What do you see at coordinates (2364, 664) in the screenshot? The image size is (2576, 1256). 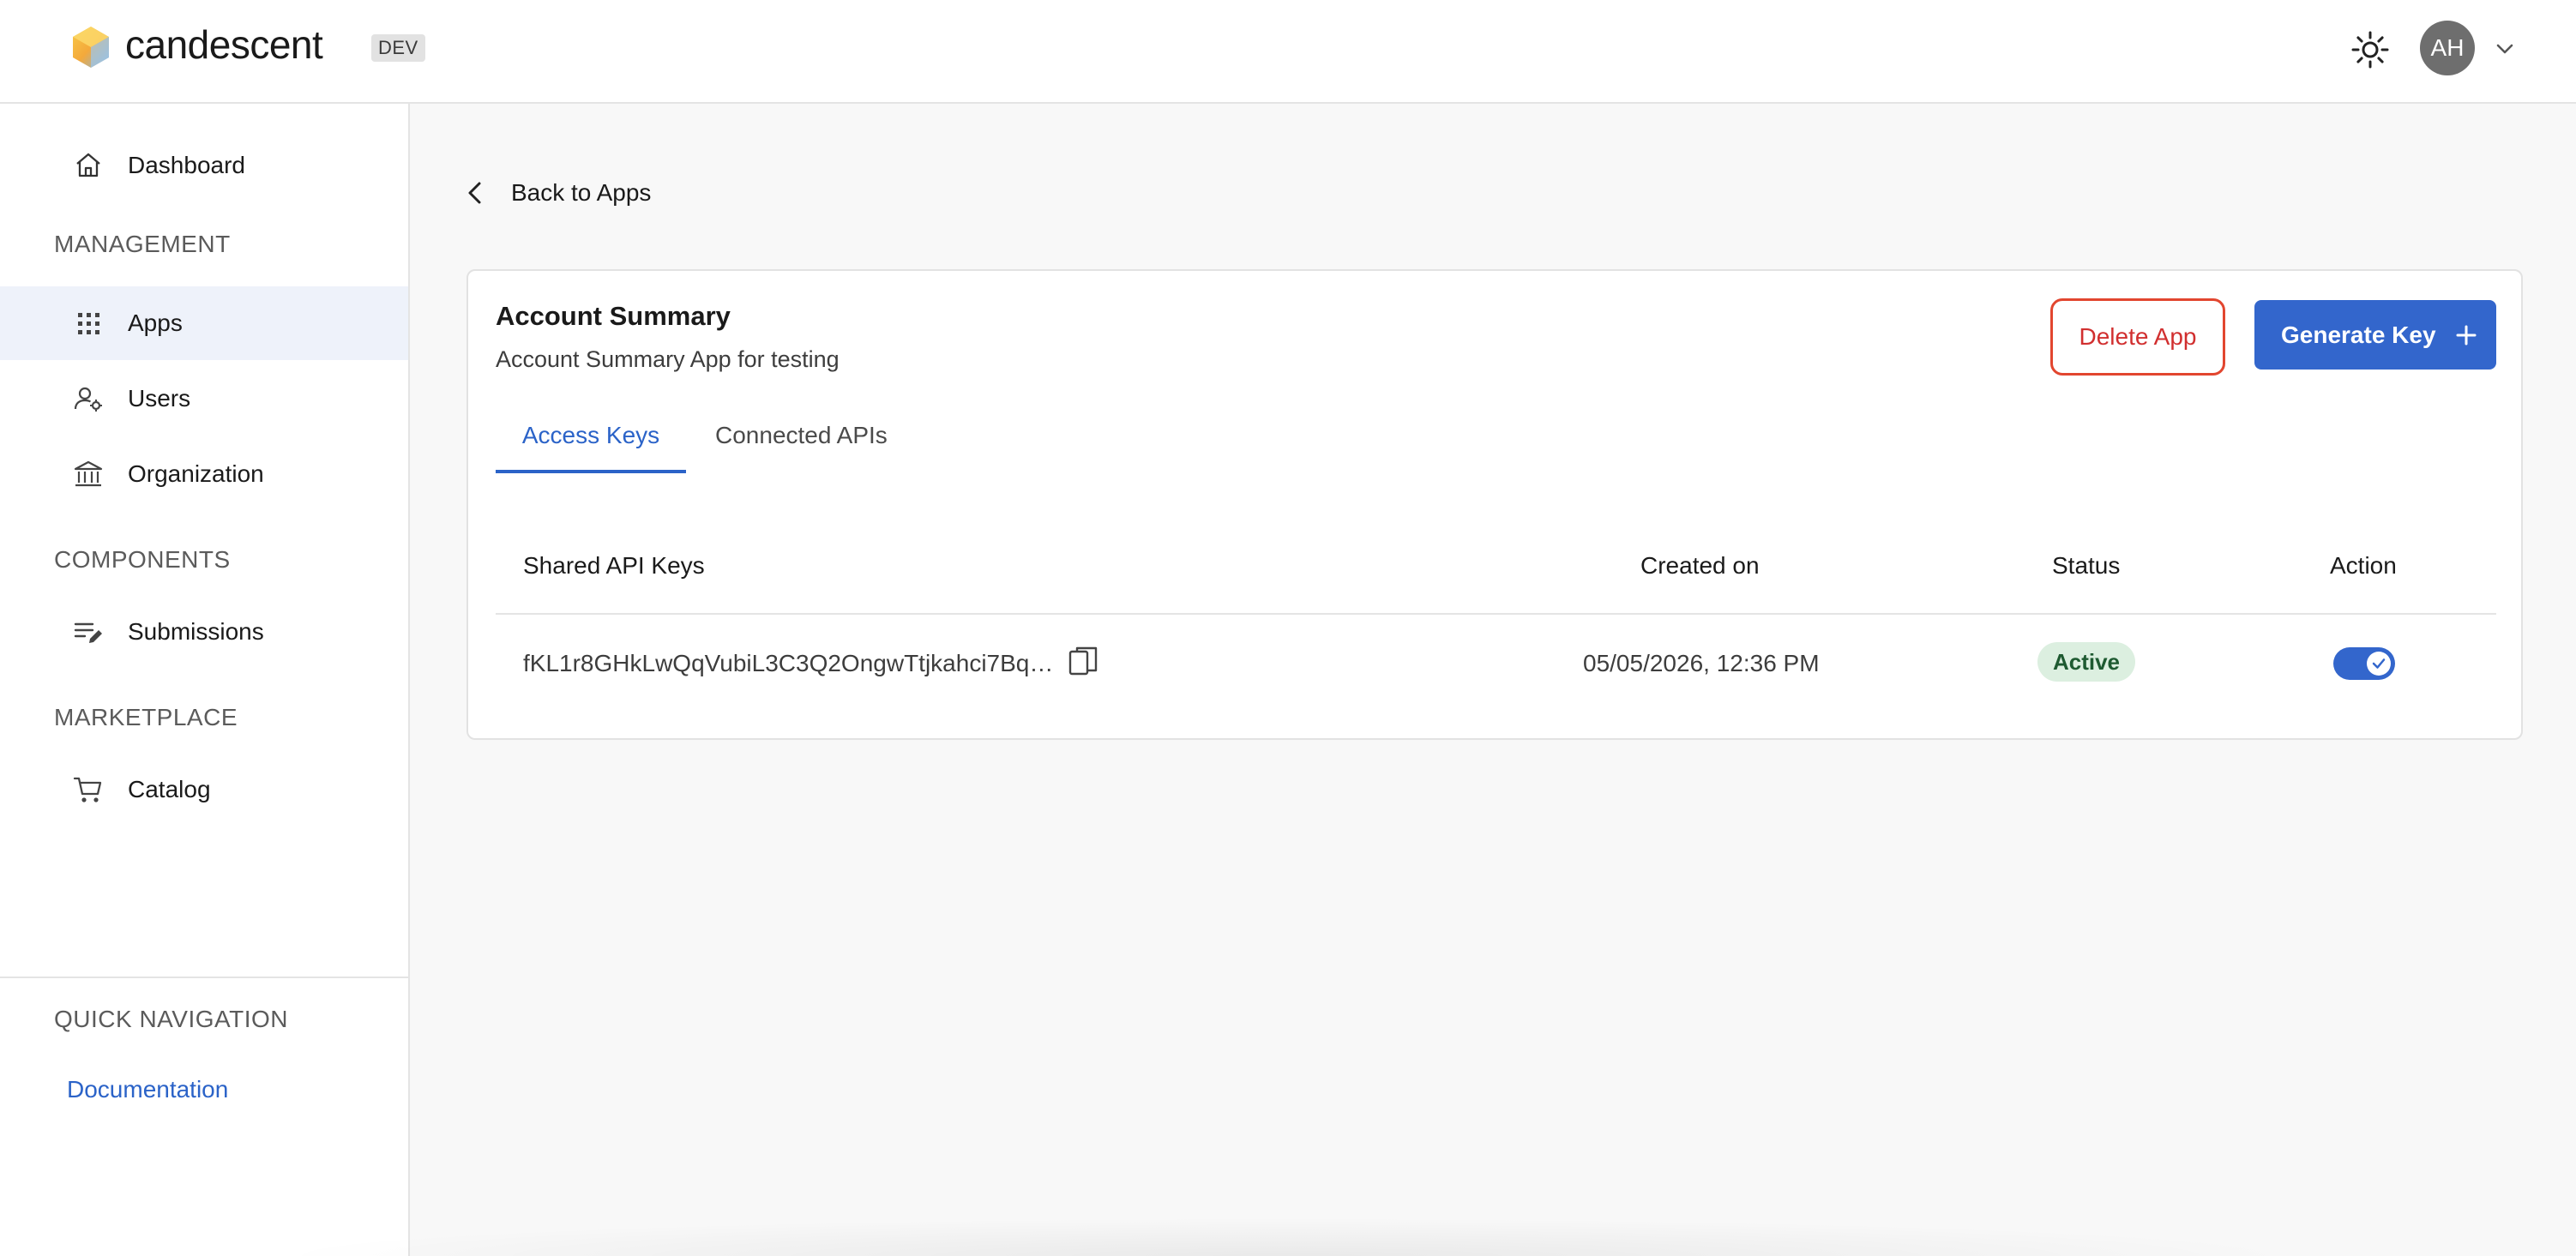 I see `key-enabled-toggle` at bounding box center [2364, 664].